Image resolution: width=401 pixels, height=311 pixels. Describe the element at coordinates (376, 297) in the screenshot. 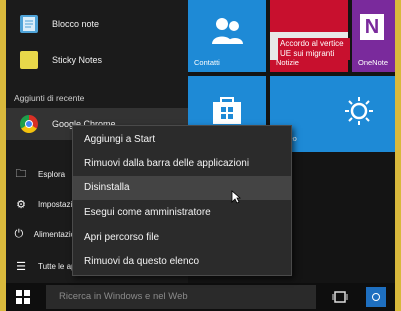

I see `browser-taskbar-icon` at that location.